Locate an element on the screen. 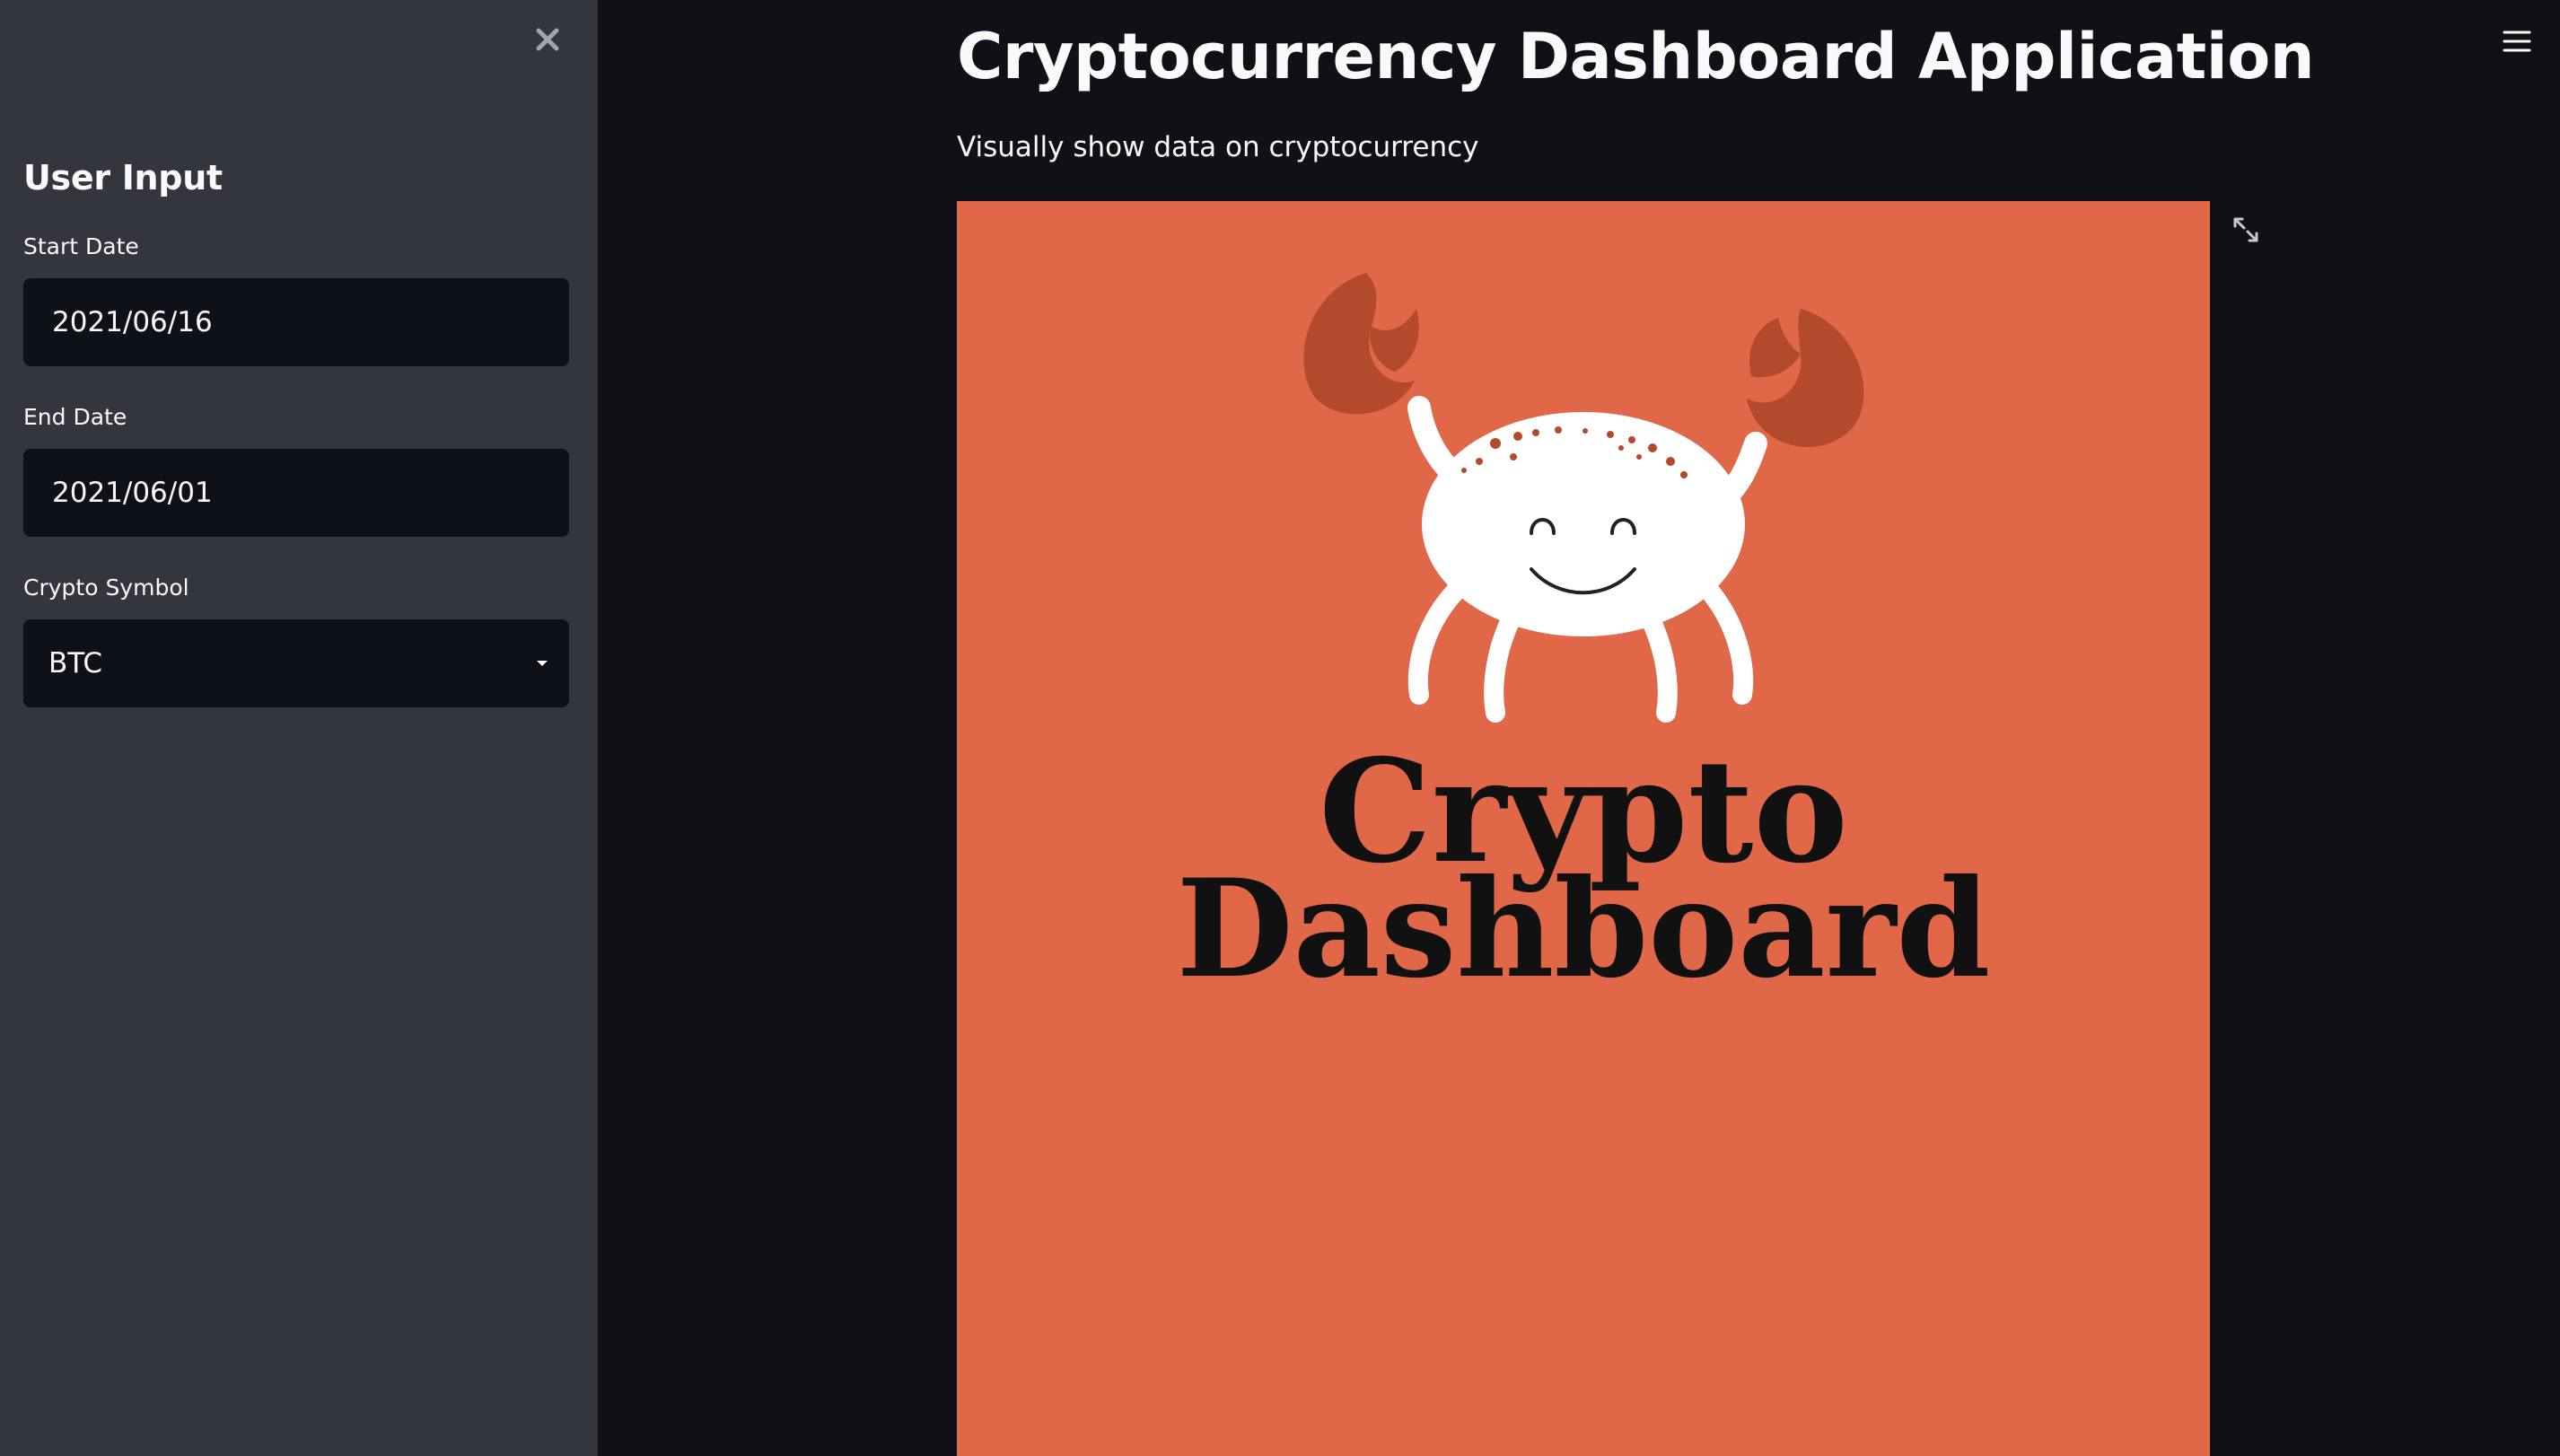 The image size is (2560, 1456). end-date-field is located at coordinates (296, 493).